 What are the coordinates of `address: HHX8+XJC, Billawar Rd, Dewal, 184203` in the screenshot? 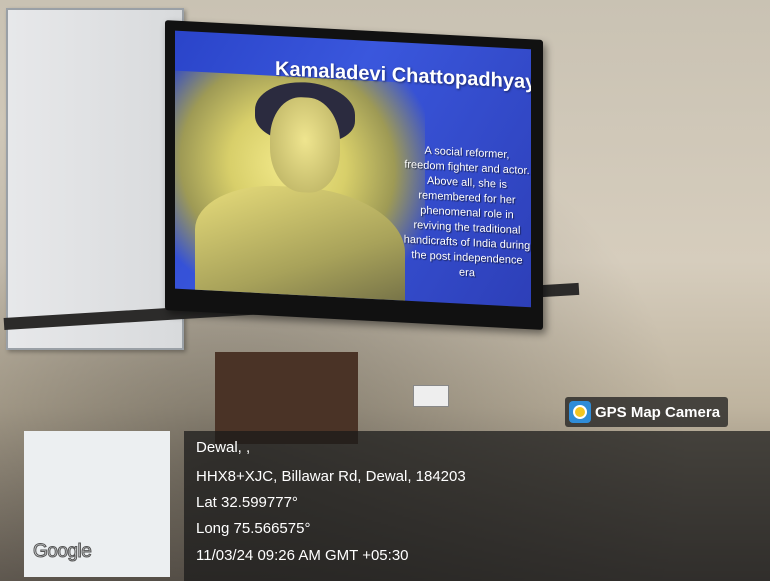 It's located at (331, 476).